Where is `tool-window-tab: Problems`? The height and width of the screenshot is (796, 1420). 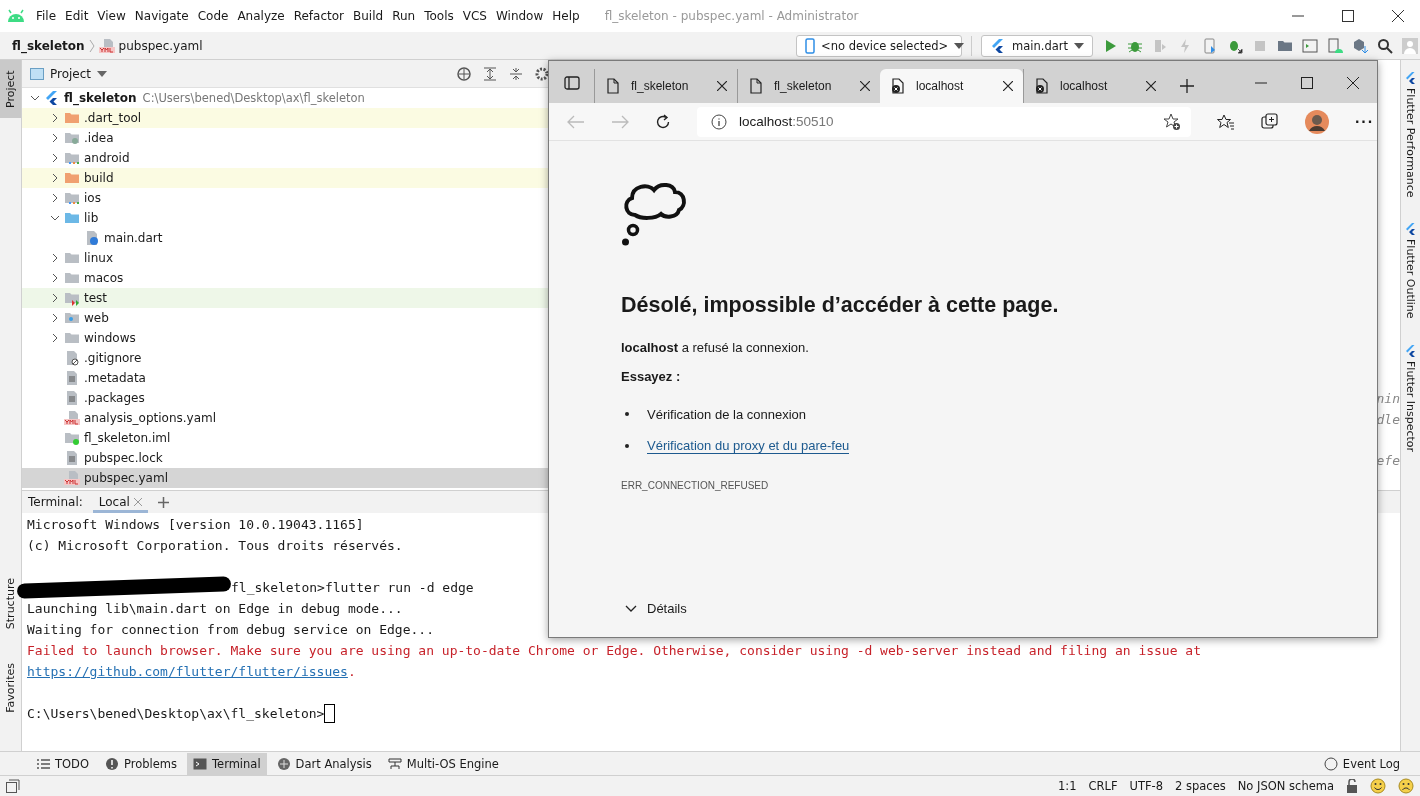 tool-window-tab: Problems is located at coordinates (141, 763).